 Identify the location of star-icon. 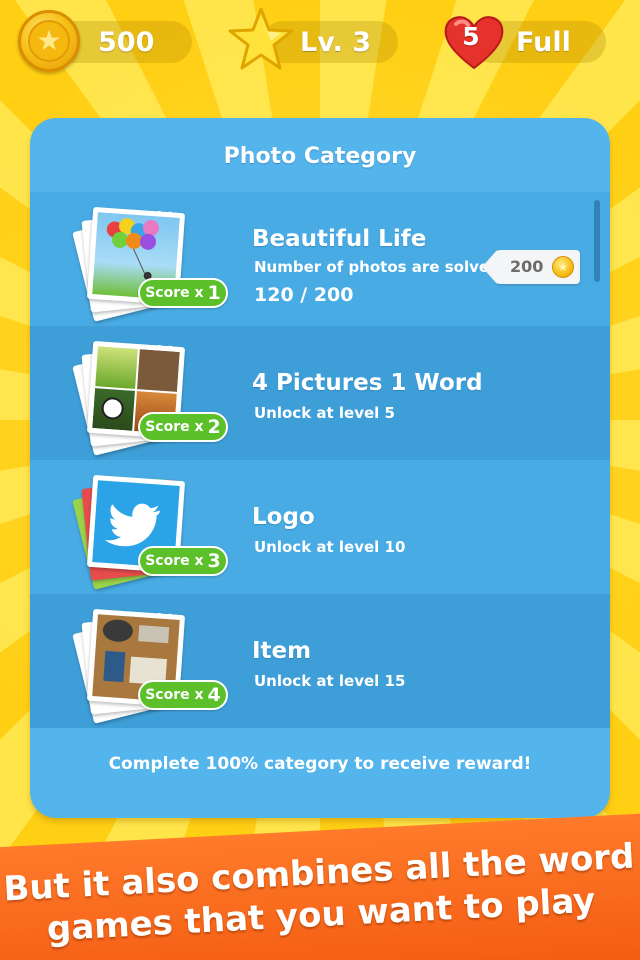
(261, 38).